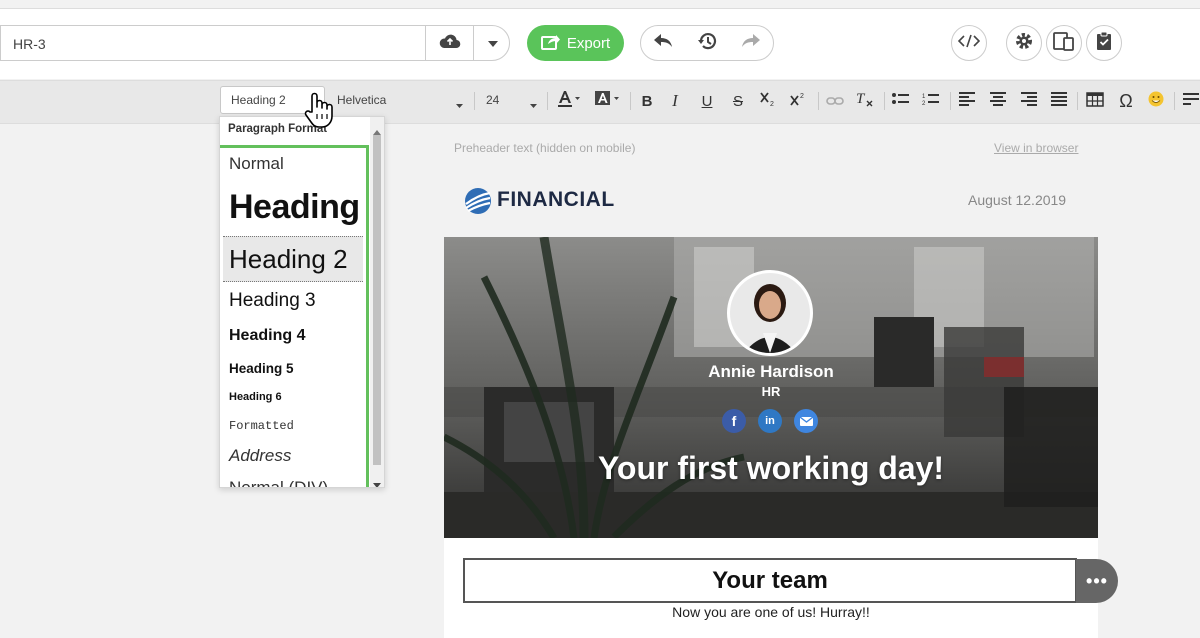  I want to click on numbered-list-icon: 12, so click(931, 101).